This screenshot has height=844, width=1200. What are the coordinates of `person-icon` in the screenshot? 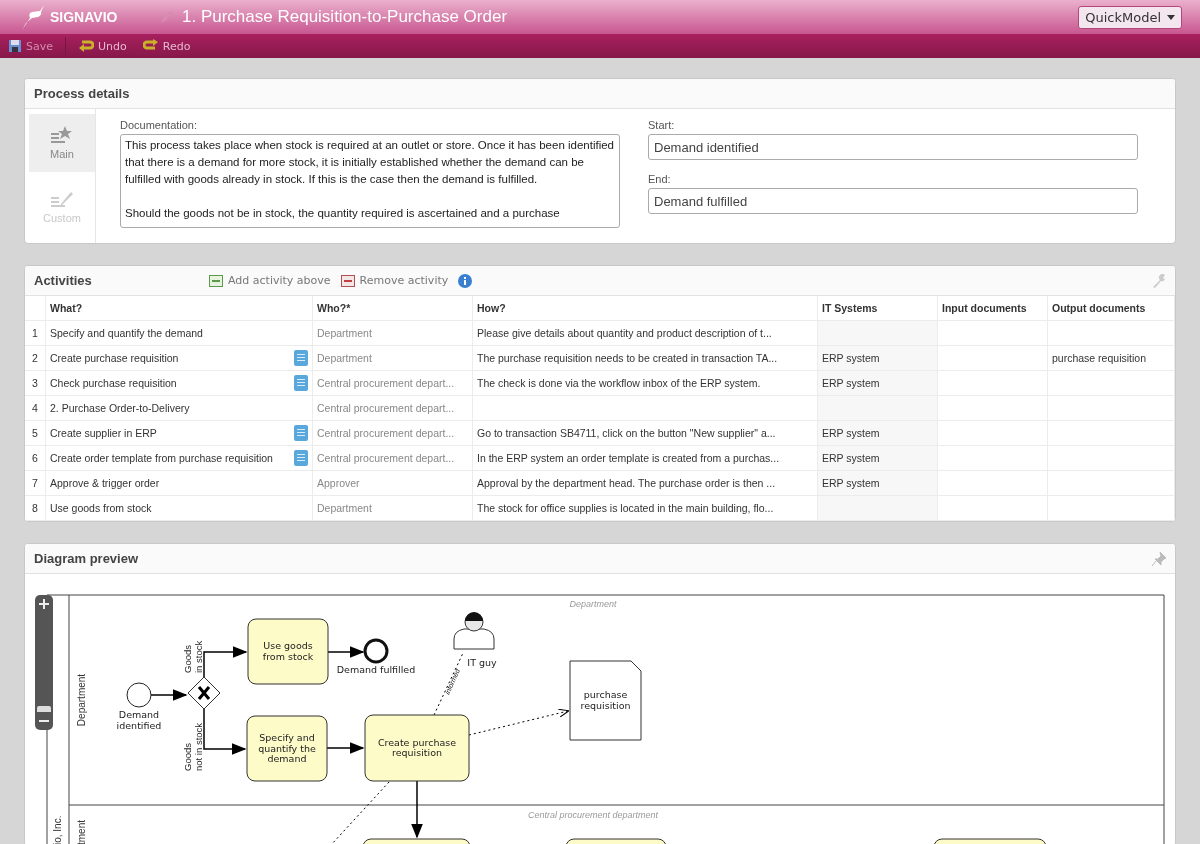 It's located at (474, 631).